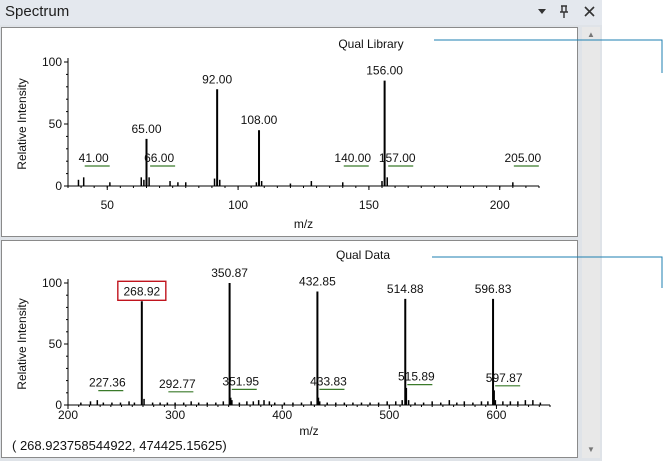  What do you see at coordinates (591, 242) in the screenshot?
I see `vertical-scrollbar: ▲ ▼` at bounding box center [591, 242].